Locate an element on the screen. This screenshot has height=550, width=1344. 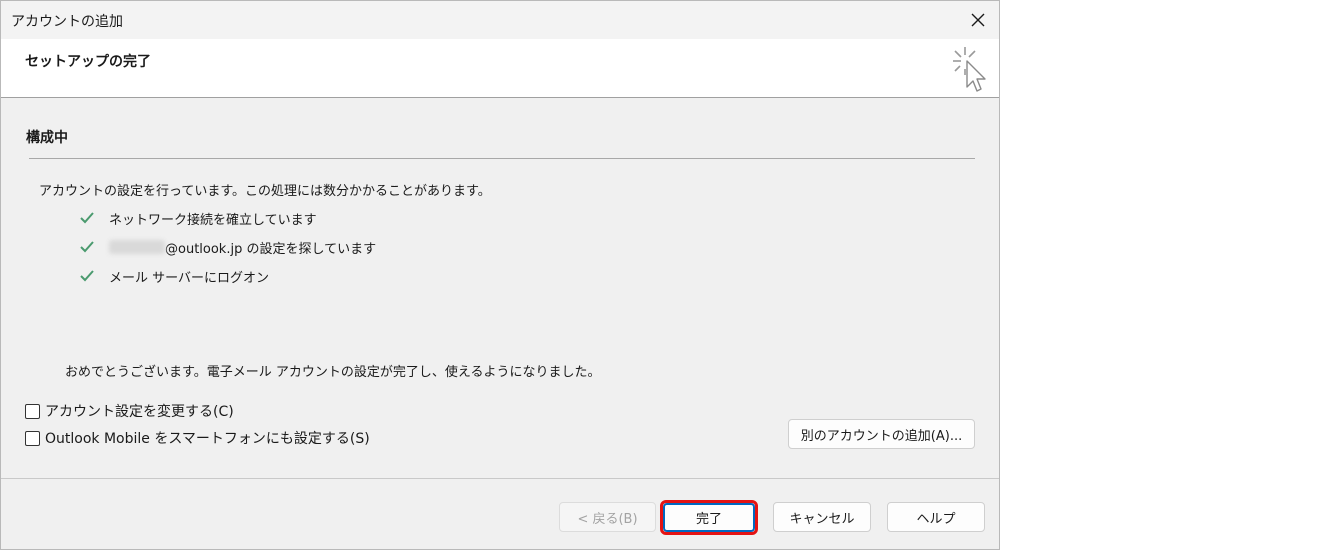
section-divider is located at coordinates (502, 158).